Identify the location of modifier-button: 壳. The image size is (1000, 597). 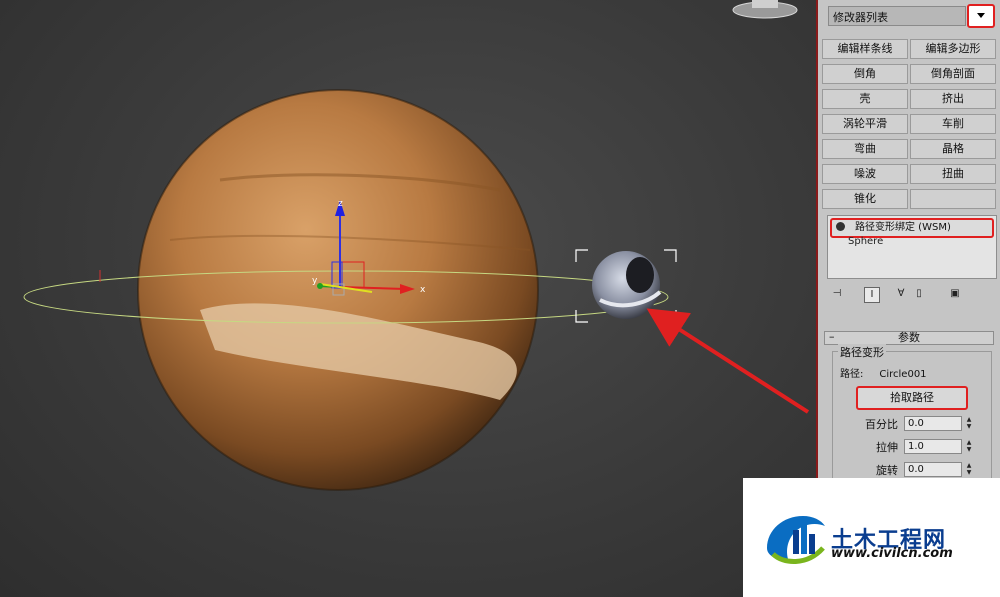
(865, 99).